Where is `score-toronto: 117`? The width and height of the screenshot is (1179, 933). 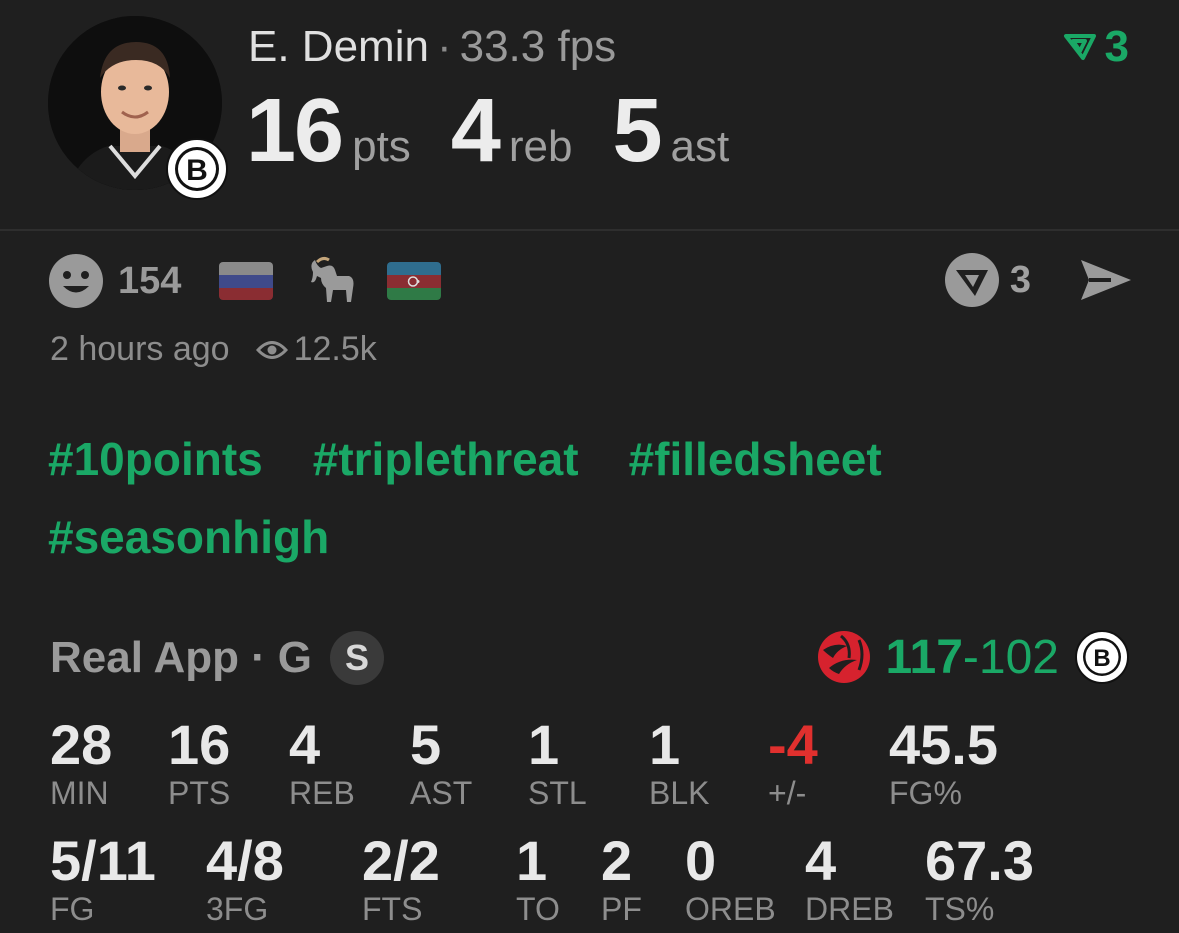 score-toronto: 117 is located at coordinates (924, 657).